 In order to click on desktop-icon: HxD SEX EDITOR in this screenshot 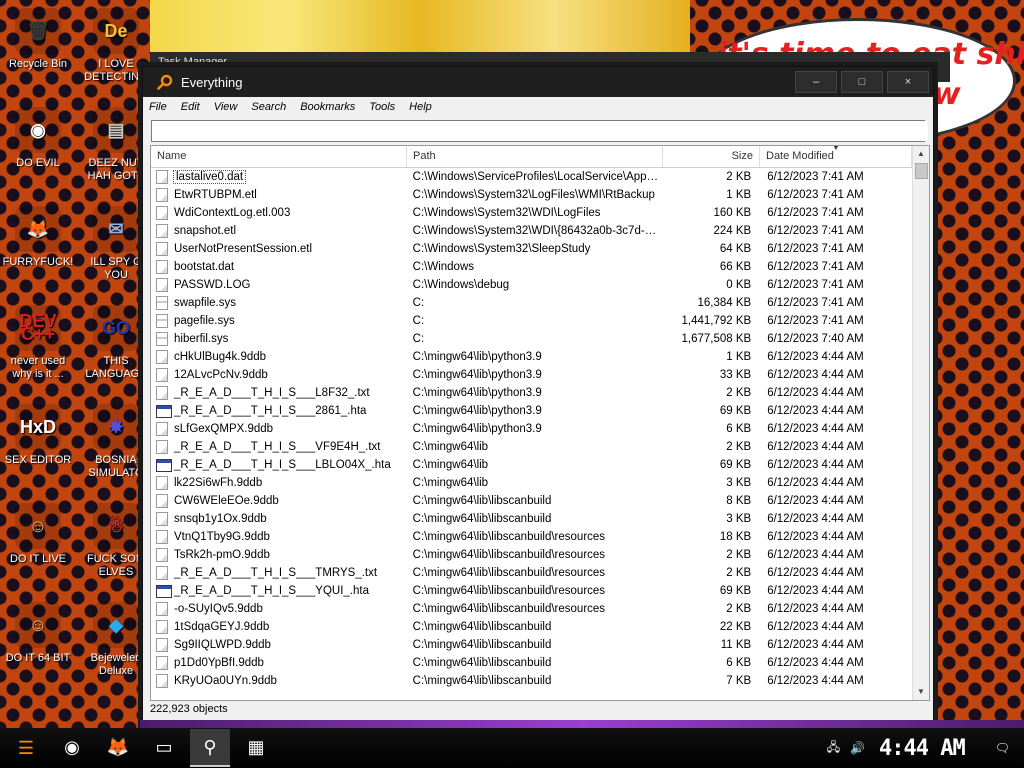, I will do `click(38, 435)`.